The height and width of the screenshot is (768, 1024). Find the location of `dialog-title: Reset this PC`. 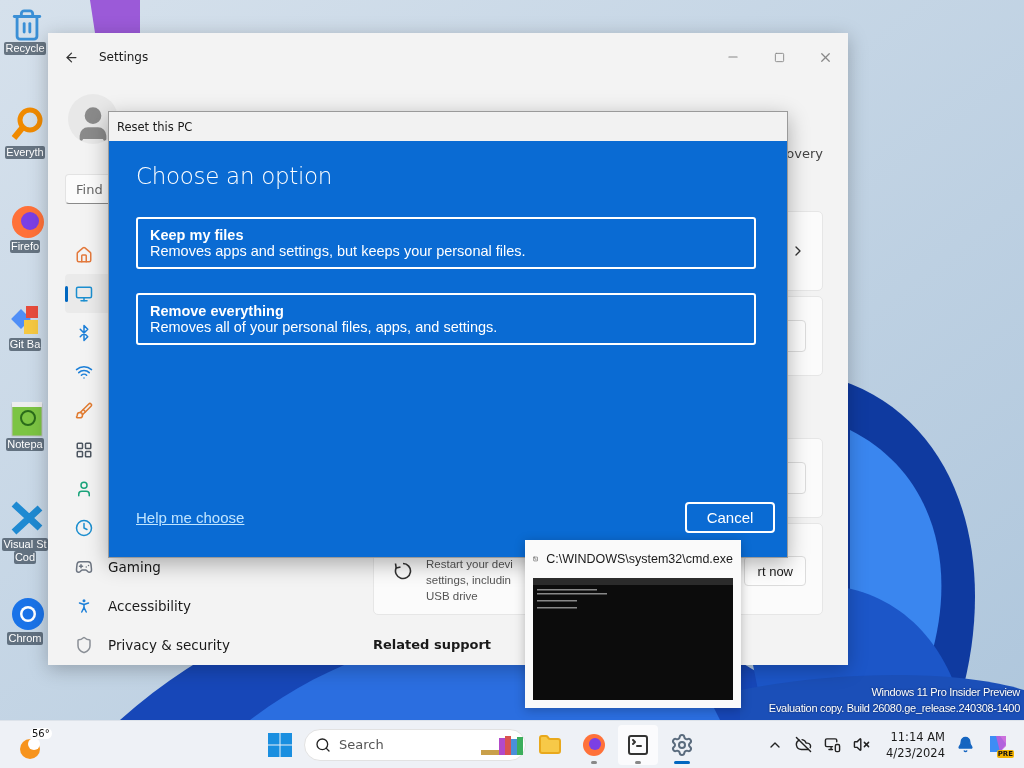

dialog-title: Reset this PC is located at coordinates (155, 126).